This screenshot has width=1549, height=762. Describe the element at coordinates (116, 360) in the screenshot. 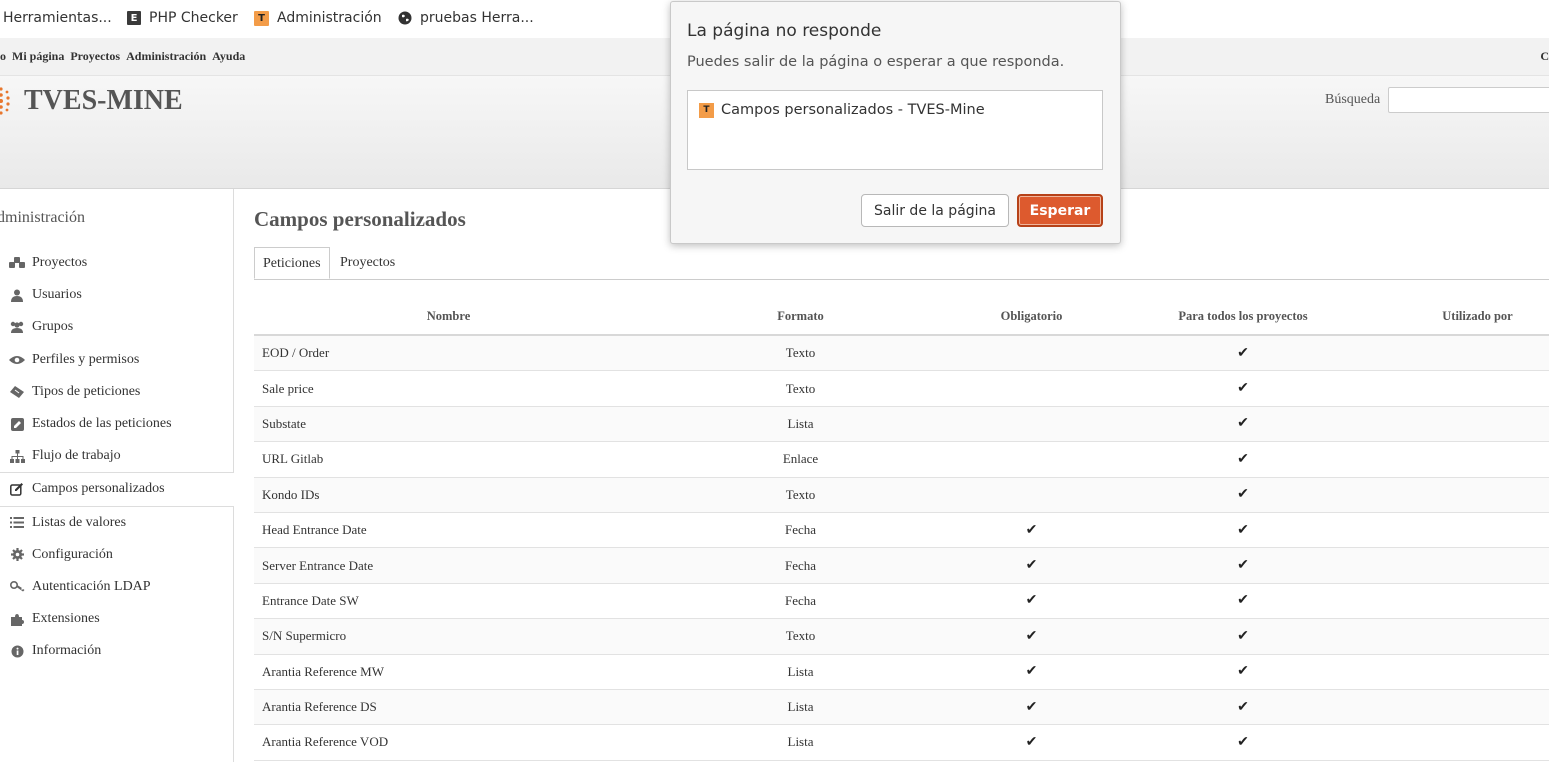

I see `sidebar-item-perfiles: Perfiles y permisos` at that location.